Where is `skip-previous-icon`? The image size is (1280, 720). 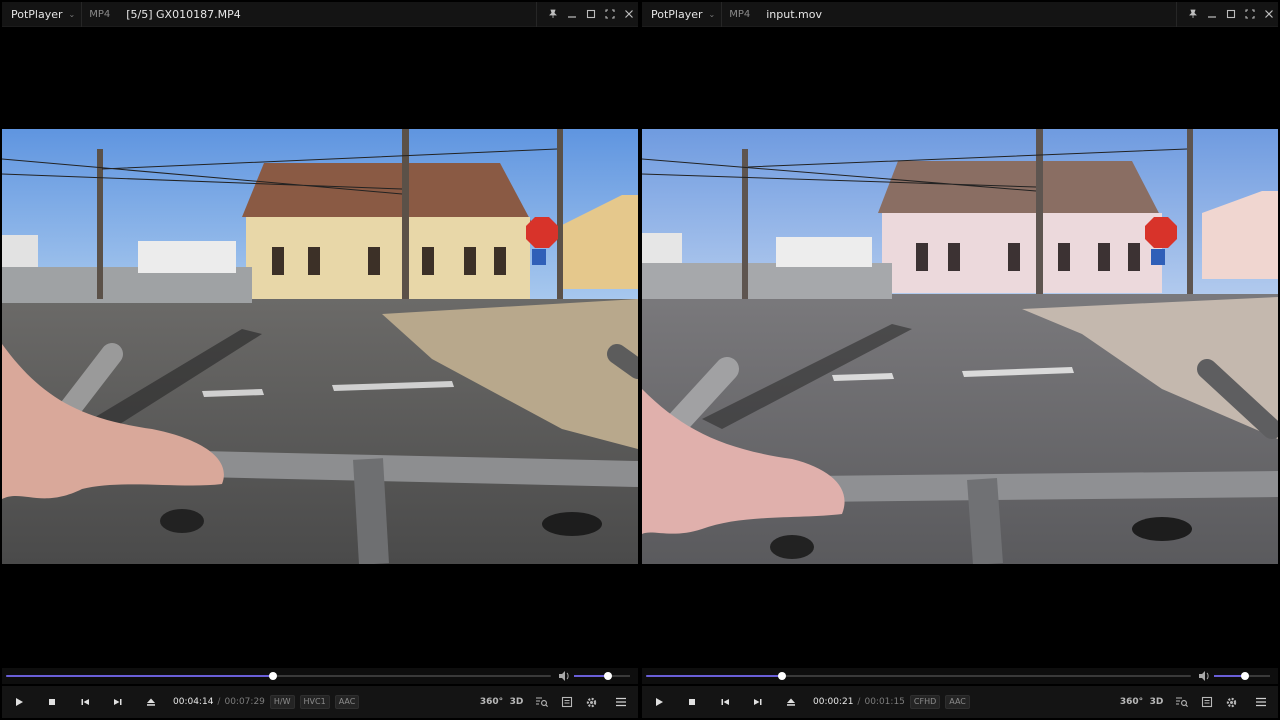
skip-previous-icon is located at coordinates (85, 702).